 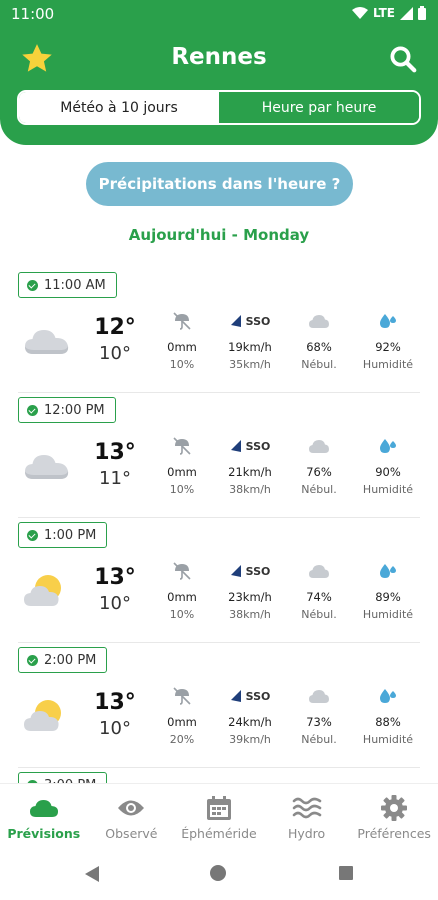 What do you see at coordinates (319, 597) in the screenshot?
I see `cloud-cover: 74%` at bounding box center [319, 597].